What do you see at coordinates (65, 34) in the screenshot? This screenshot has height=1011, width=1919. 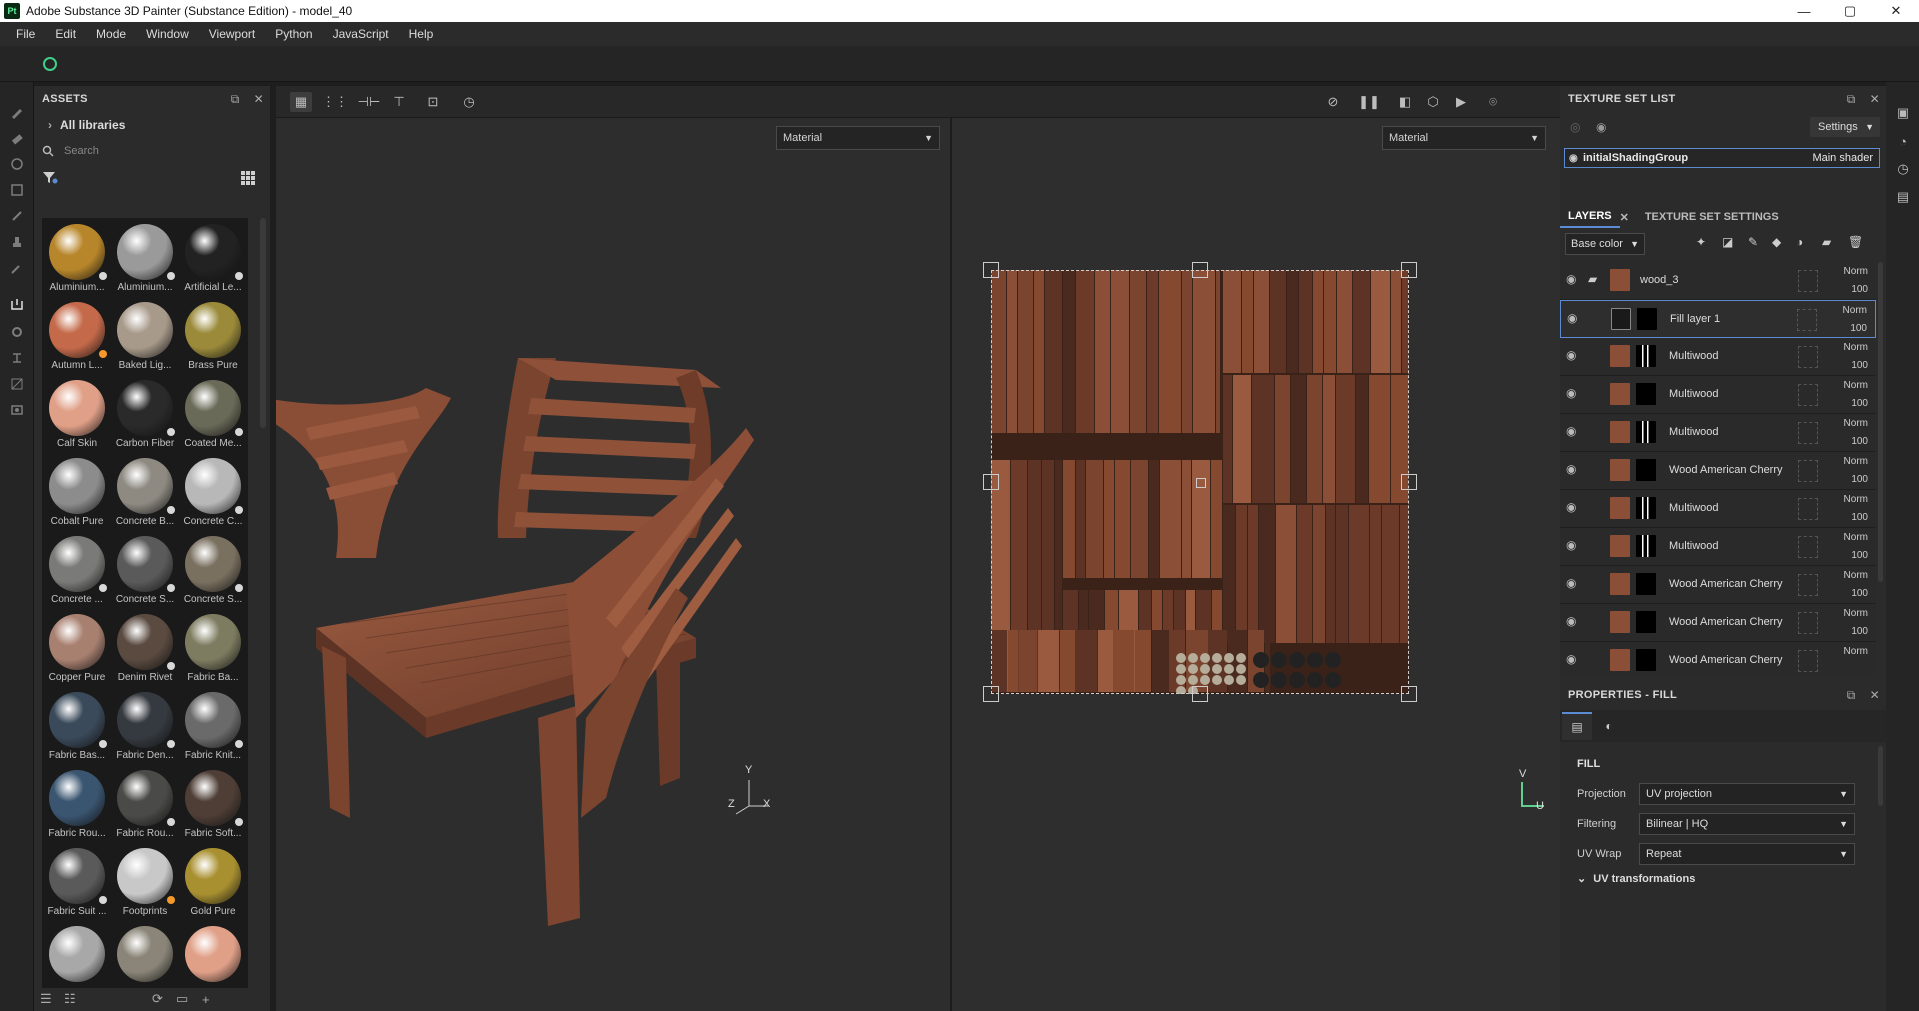 I see `menu-edit: Edit` at bounding box center [65, 34].